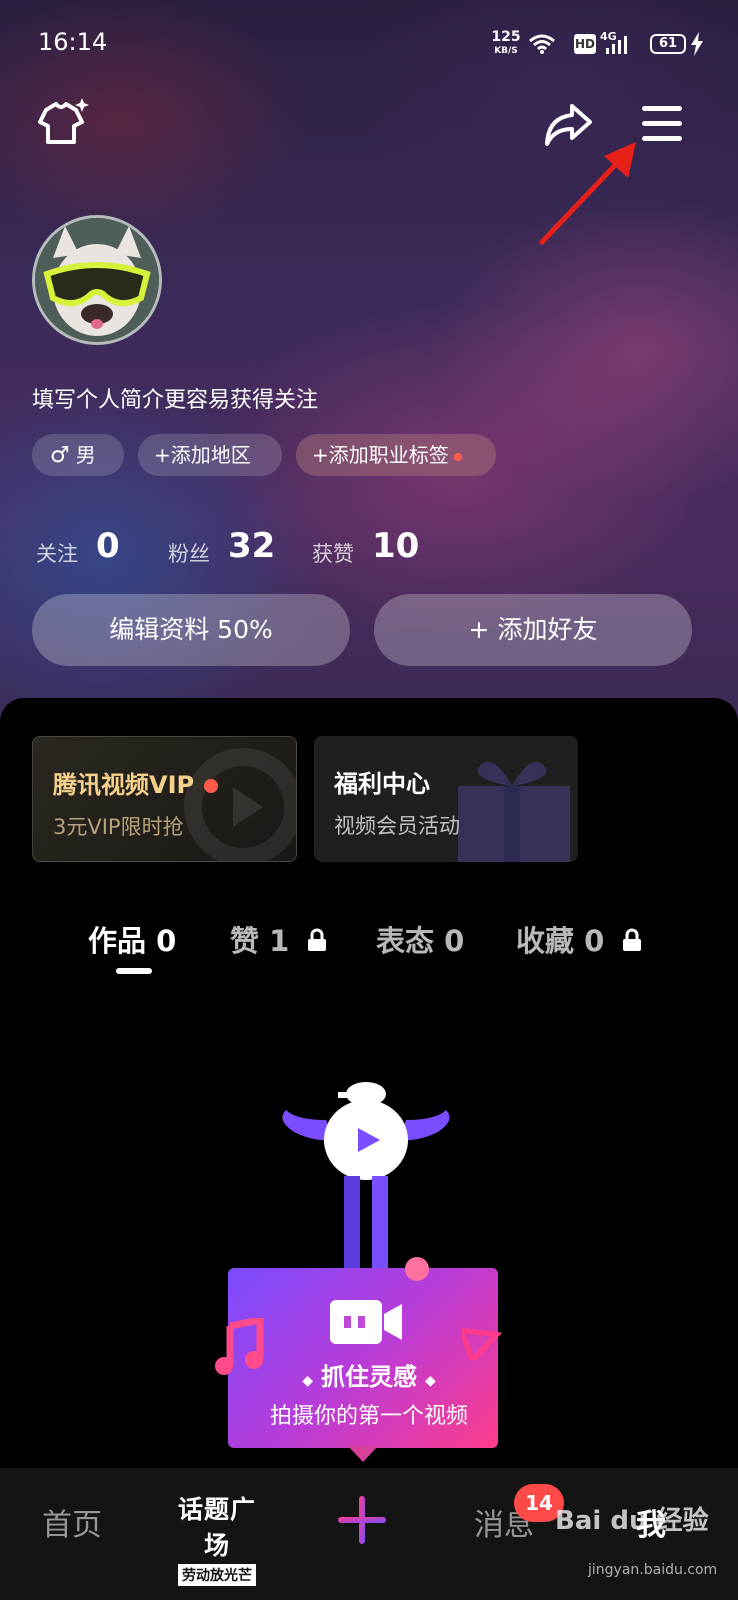 Image resolution: width=738 pixels, height=1600 pixels. Describe the element at coordinates (587, 193) in the screenshot. I see `annotation-arrow` at that location.